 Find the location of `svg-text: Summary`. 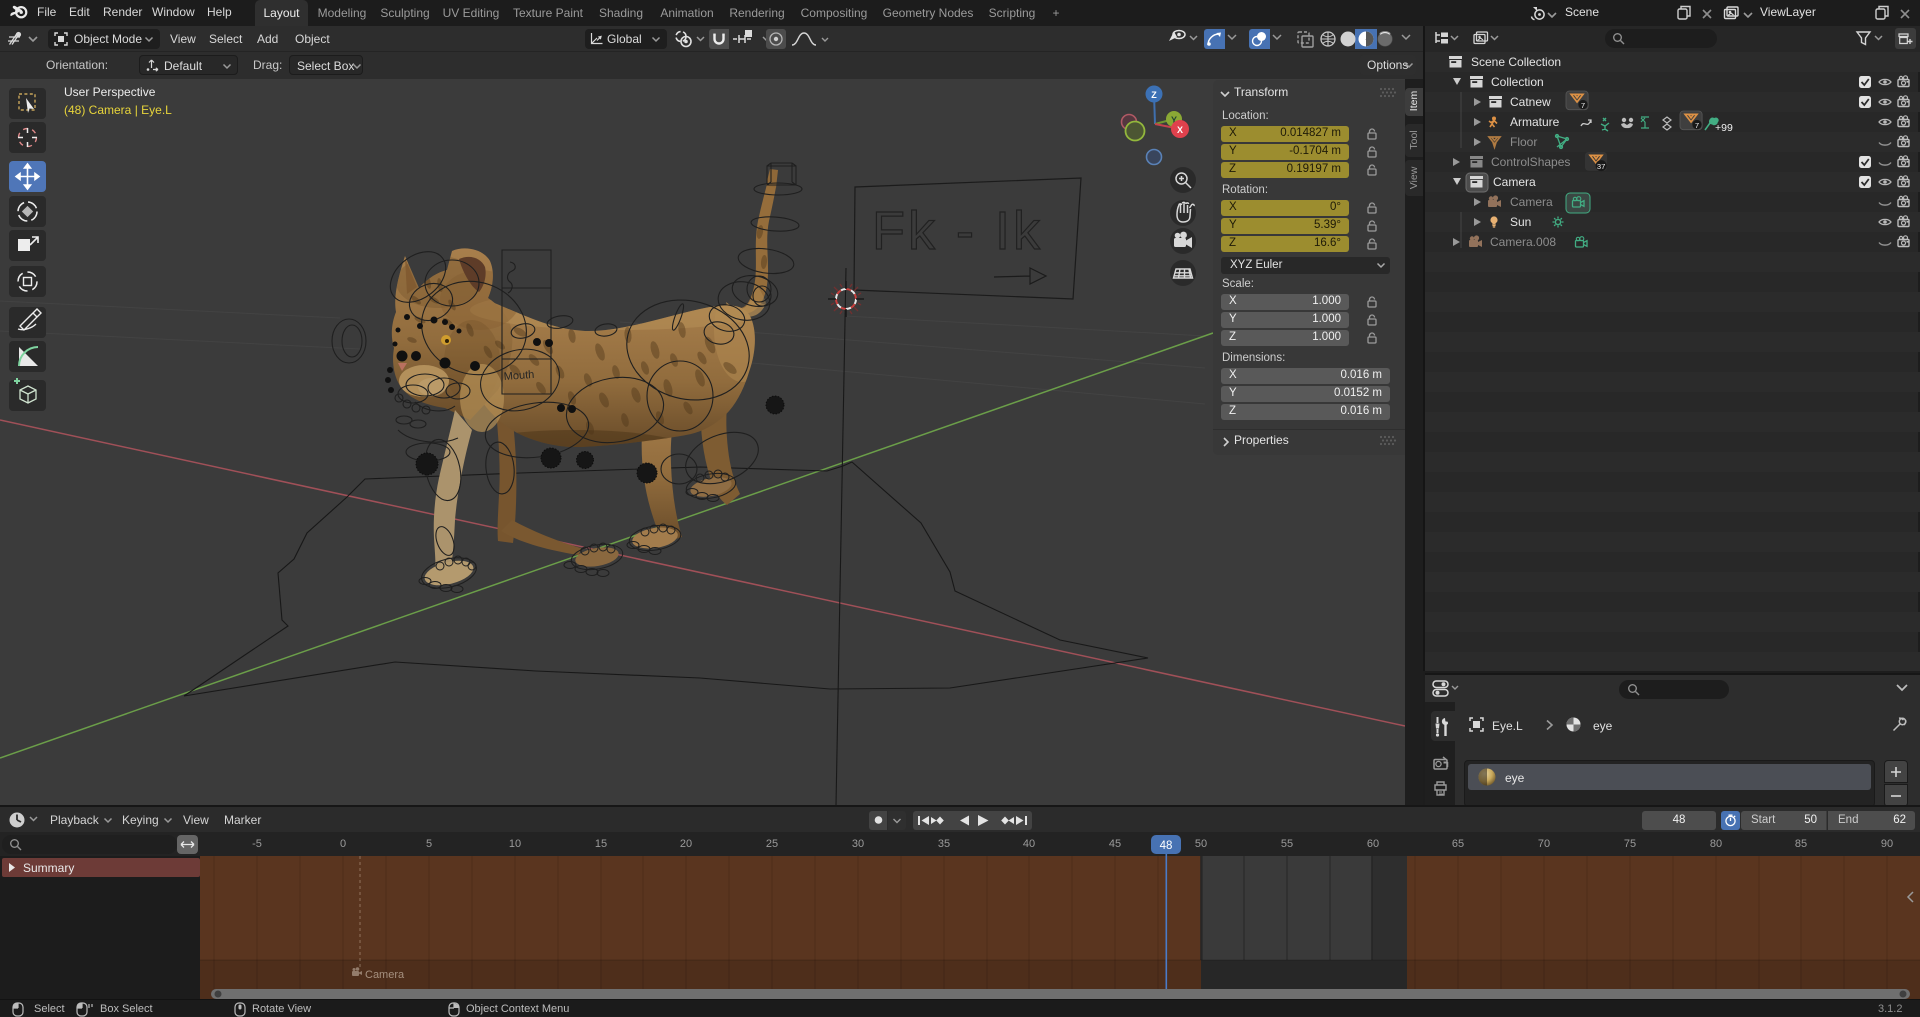

svg-text: Summary is located at coordinates (48, 868).